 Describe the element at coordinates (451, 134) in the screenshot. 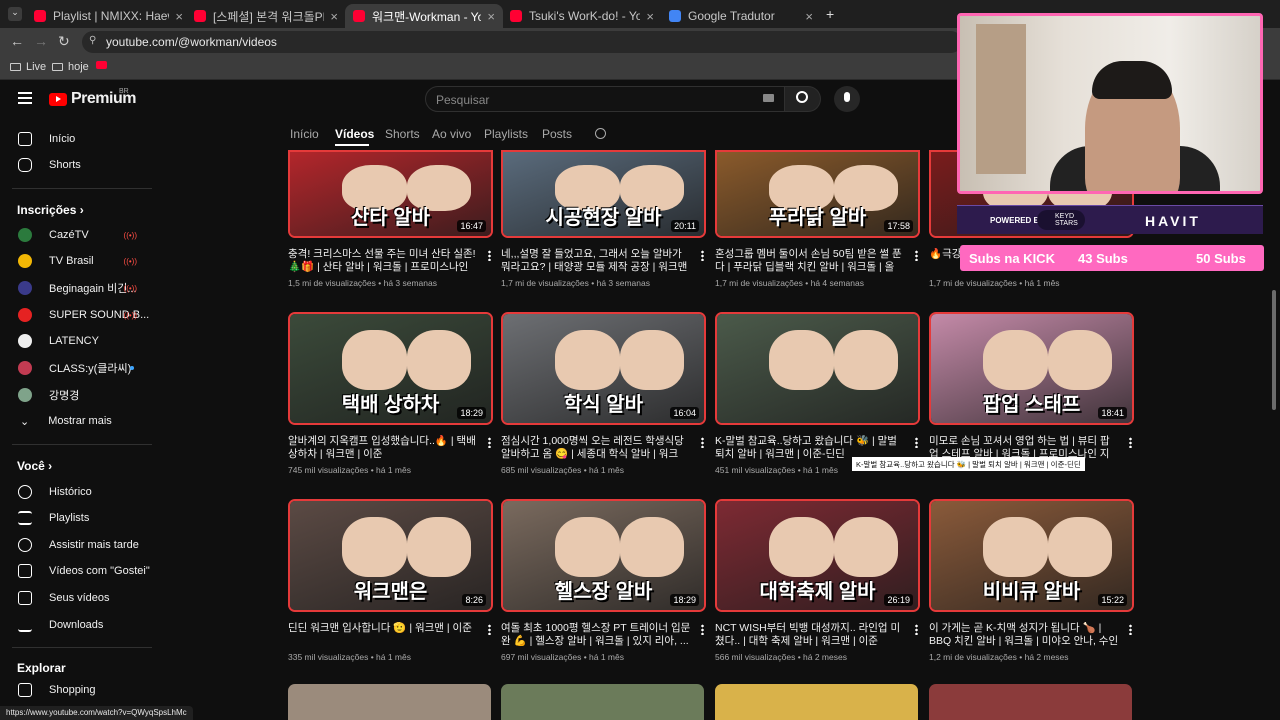

I see `tab-live: Ao vivo` at that location.